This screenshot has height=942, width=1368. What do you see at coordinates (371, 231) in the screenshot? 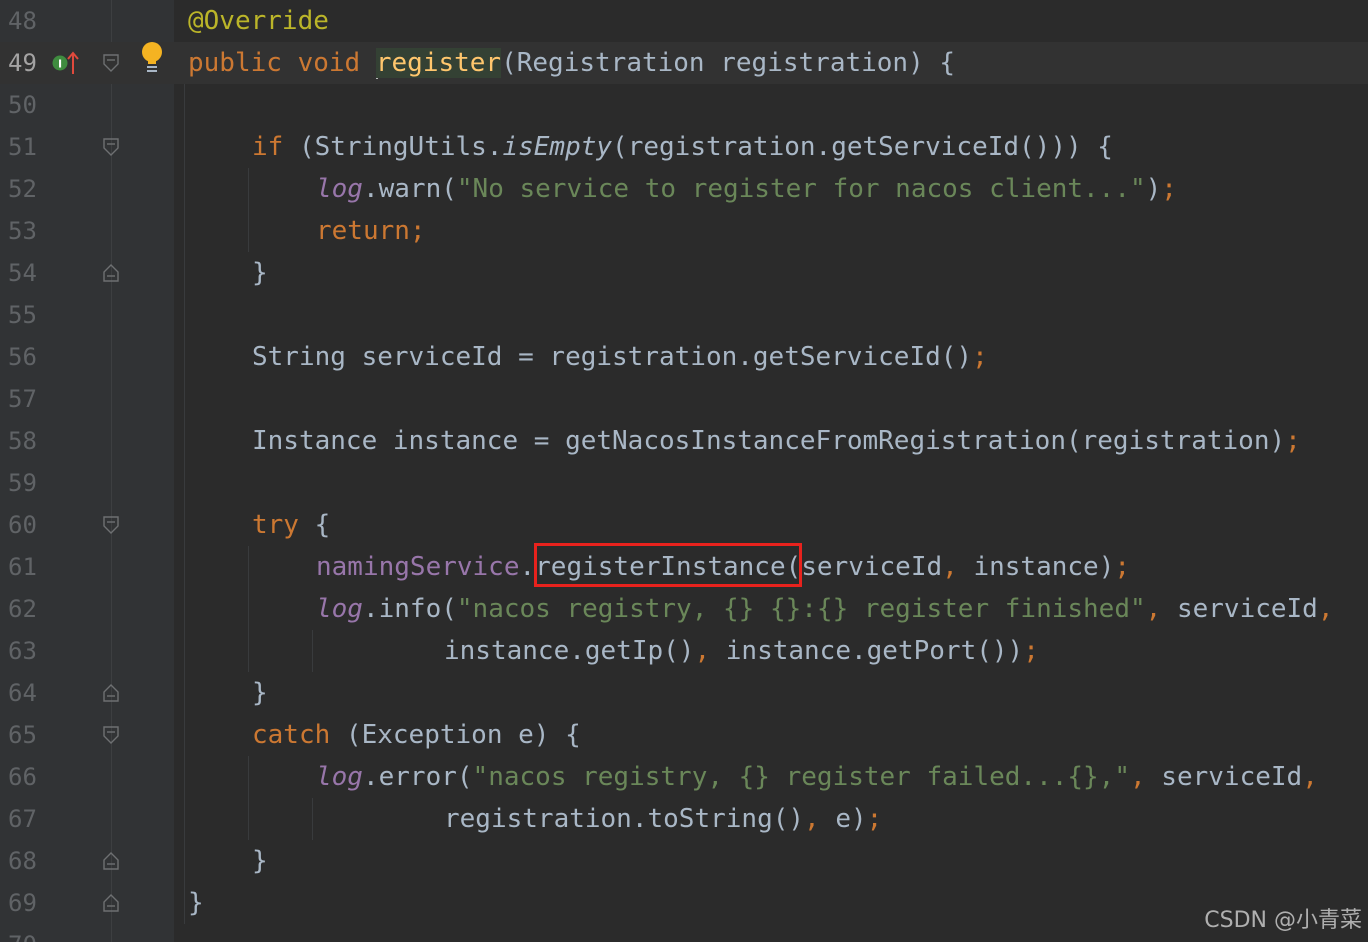
I see `code-text: return;` at bounding box center [371, 231].